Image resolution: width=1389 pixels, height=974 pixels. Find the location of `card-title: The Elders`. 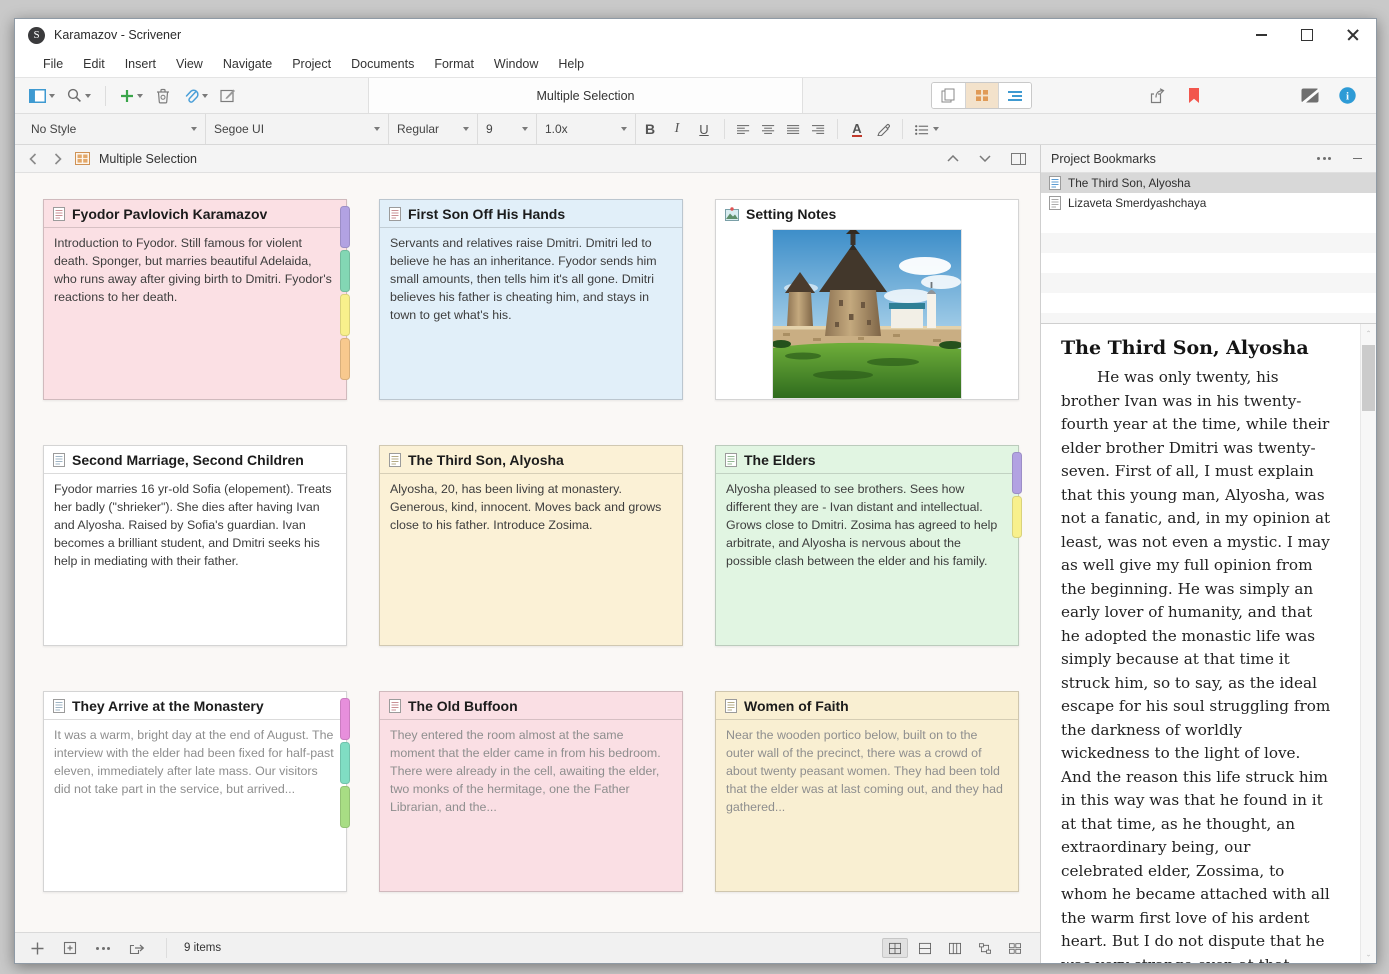

card-title: The Elders is located at coordinates (780, 459).